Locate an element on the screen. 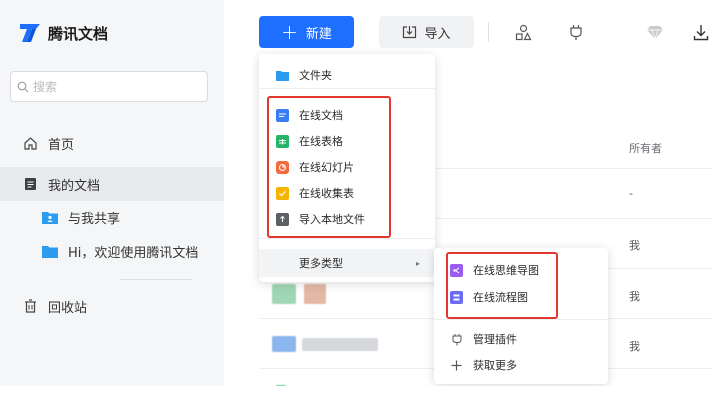 The height and width of the screenshot is (396, 712). sidebar-item-welcome-folder: Hi，欢迎使用腾讯文档 is located at coordinates (112, 251).